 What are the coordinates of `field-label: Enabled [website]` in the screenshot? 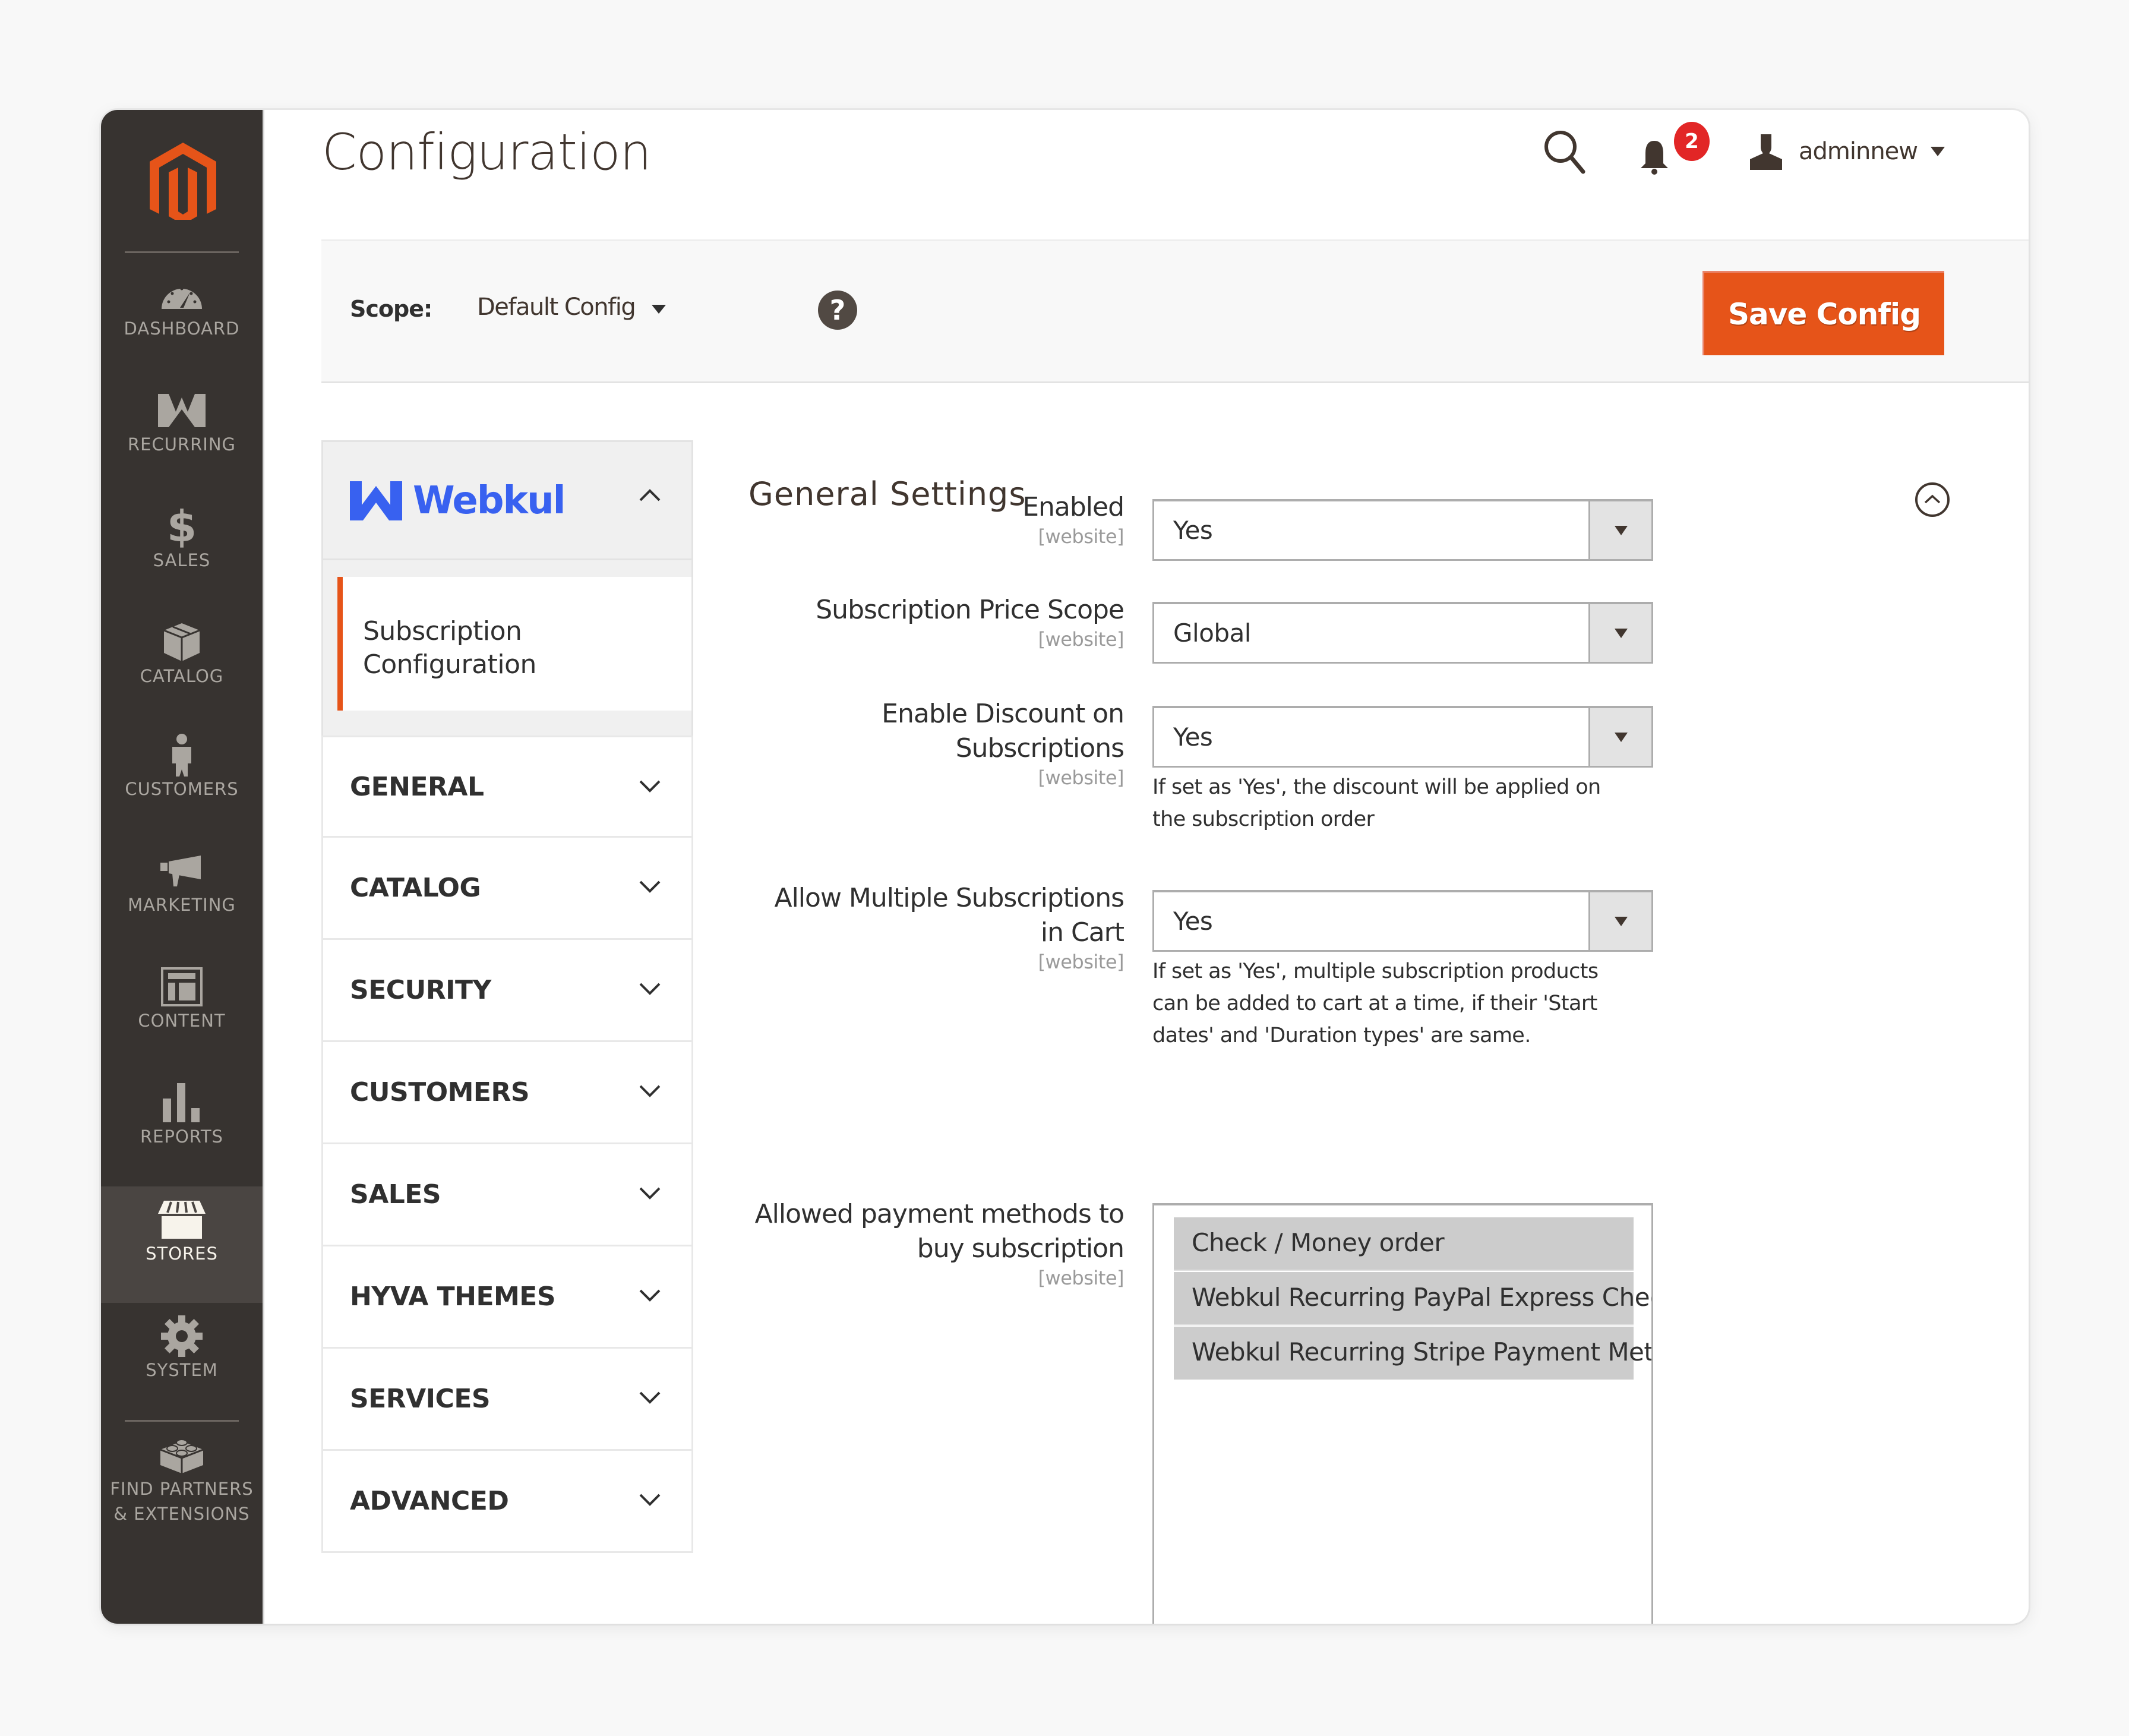 It's located at (1073, 519).